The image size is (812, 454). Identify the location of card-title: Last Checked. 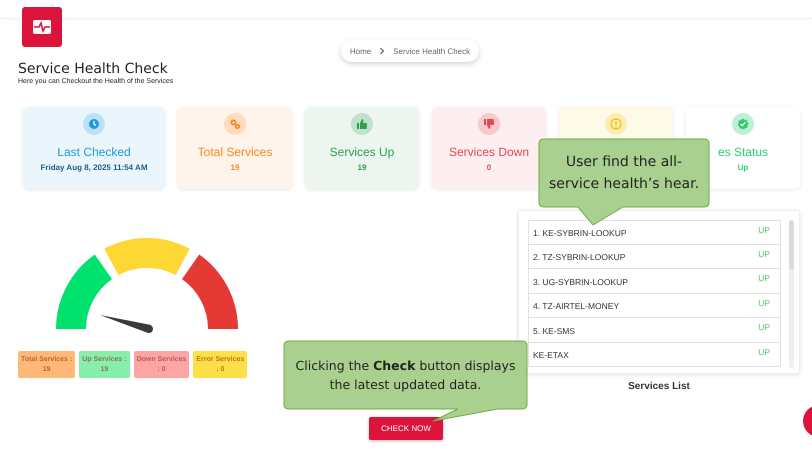
(94, 152).